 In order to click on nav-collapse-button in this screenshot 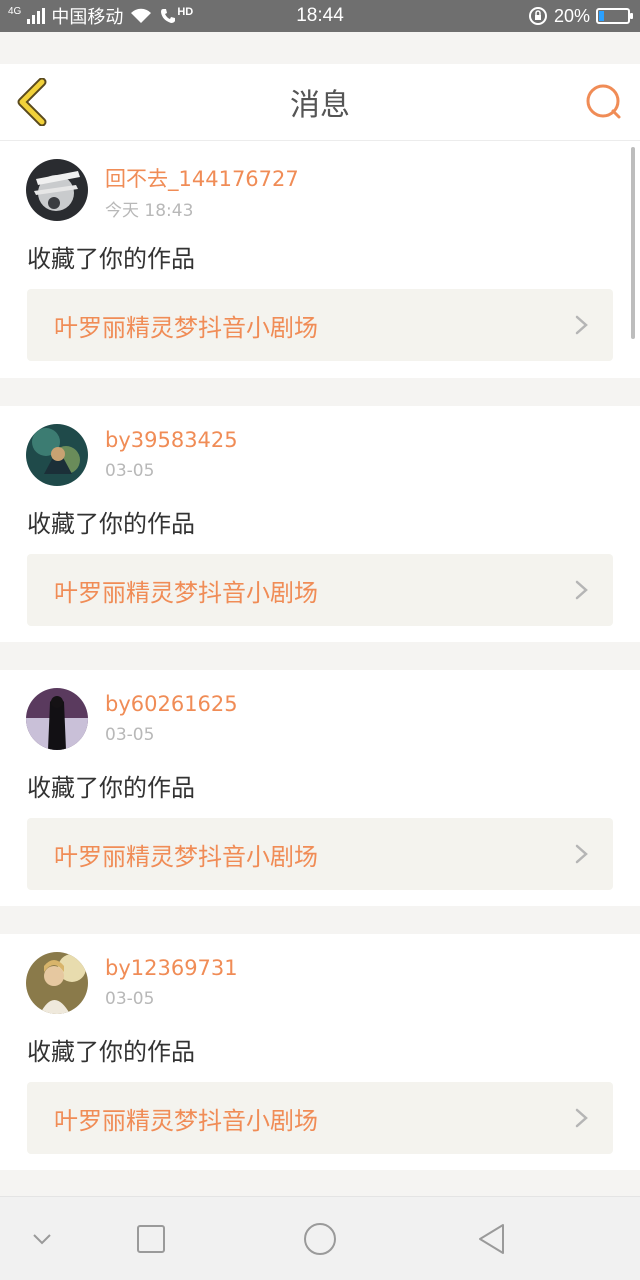, I will do `click(42, 1239)`.